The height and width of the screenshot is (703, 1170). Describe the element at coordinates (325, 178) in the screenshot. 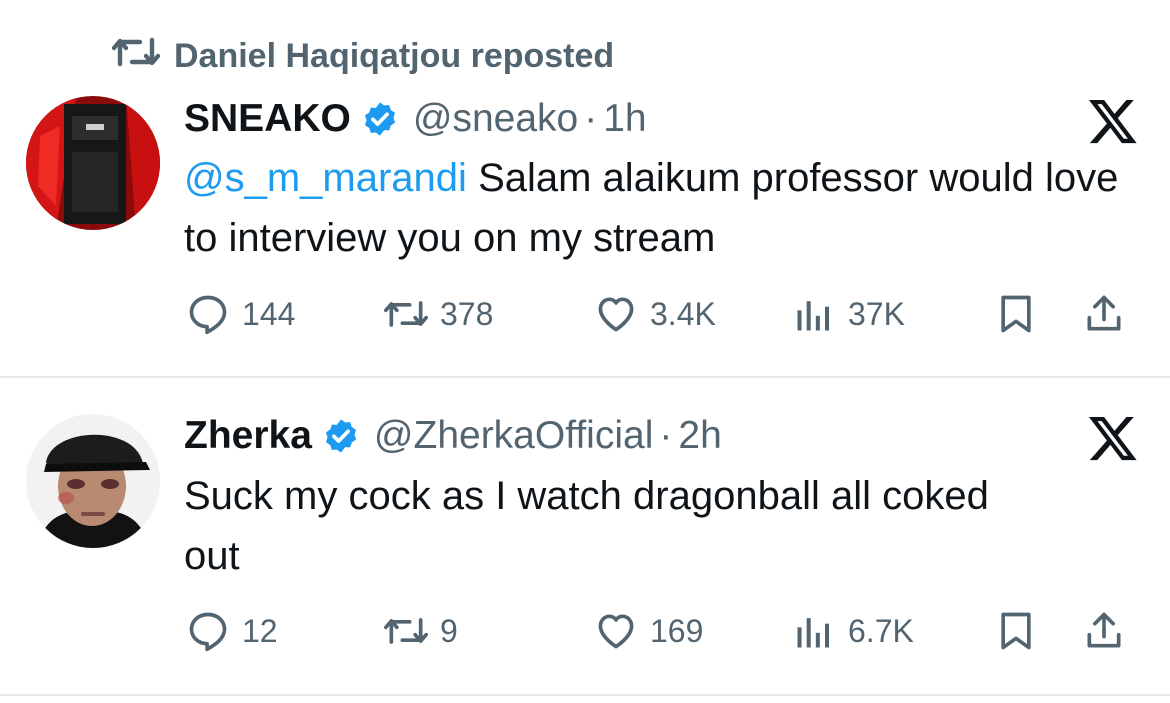

I see `mention-link: @s_m_marandi` at that location.